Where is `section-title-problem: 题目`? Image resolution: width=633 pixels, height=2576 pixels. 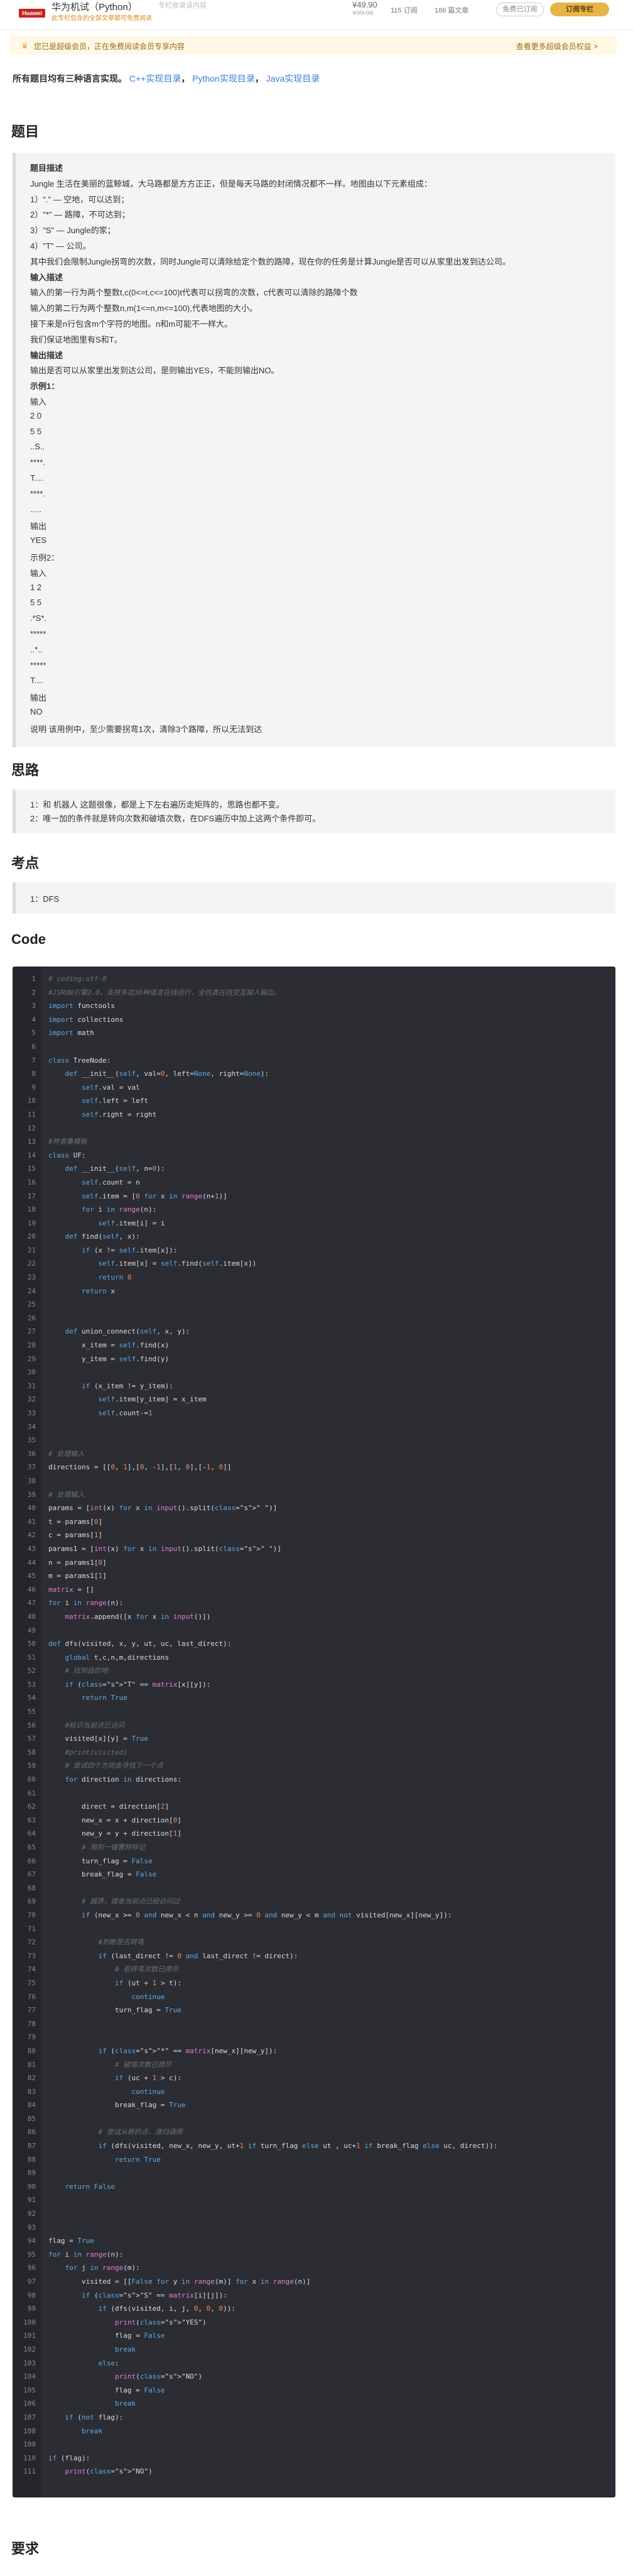 section-title-problem: 题目 is located at coordinates (25, 132).